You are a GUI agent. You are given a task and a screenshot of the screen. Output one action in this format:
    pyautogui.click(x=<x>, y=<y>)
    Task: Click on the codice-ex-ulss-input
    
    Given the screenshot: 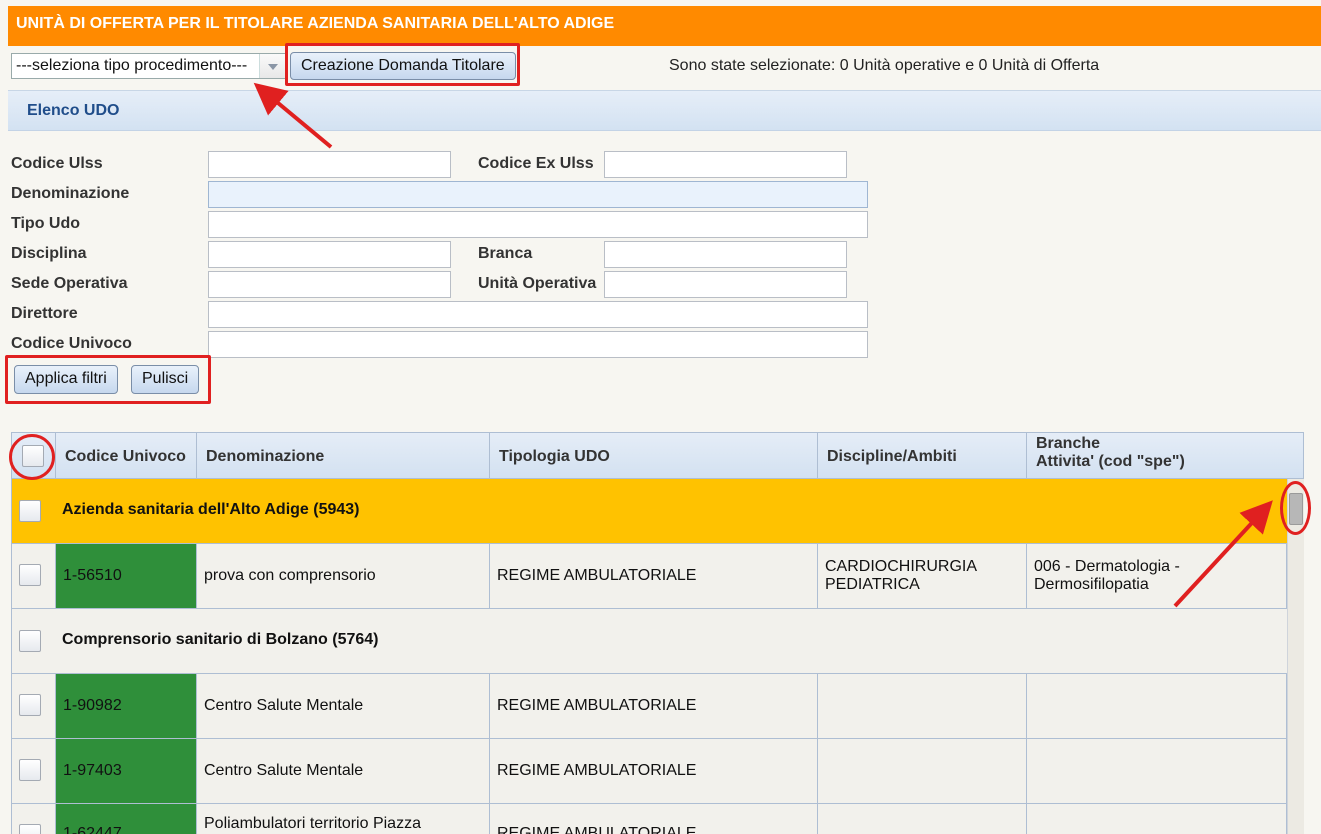 What is the action you would take?
    pyautogui.click(x=725, y=164)
    